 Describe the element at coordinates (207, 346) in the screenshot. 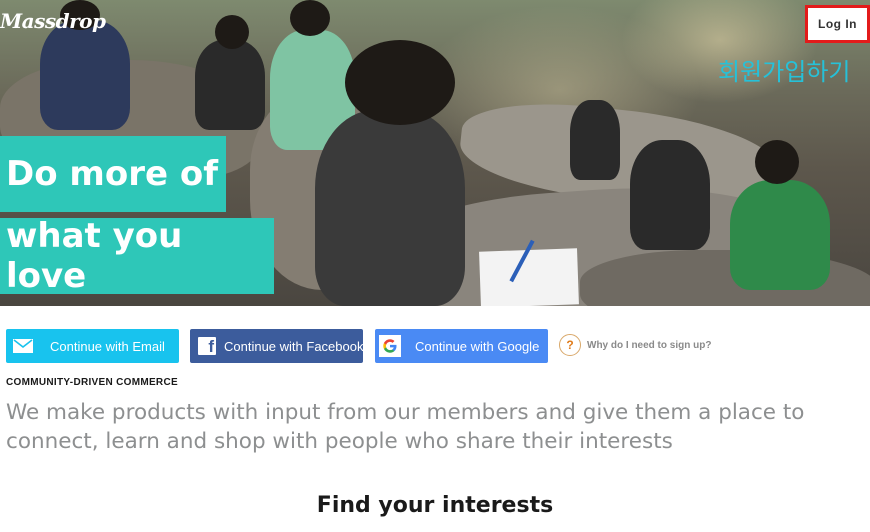

I see `facebook-icon: f` at that location.